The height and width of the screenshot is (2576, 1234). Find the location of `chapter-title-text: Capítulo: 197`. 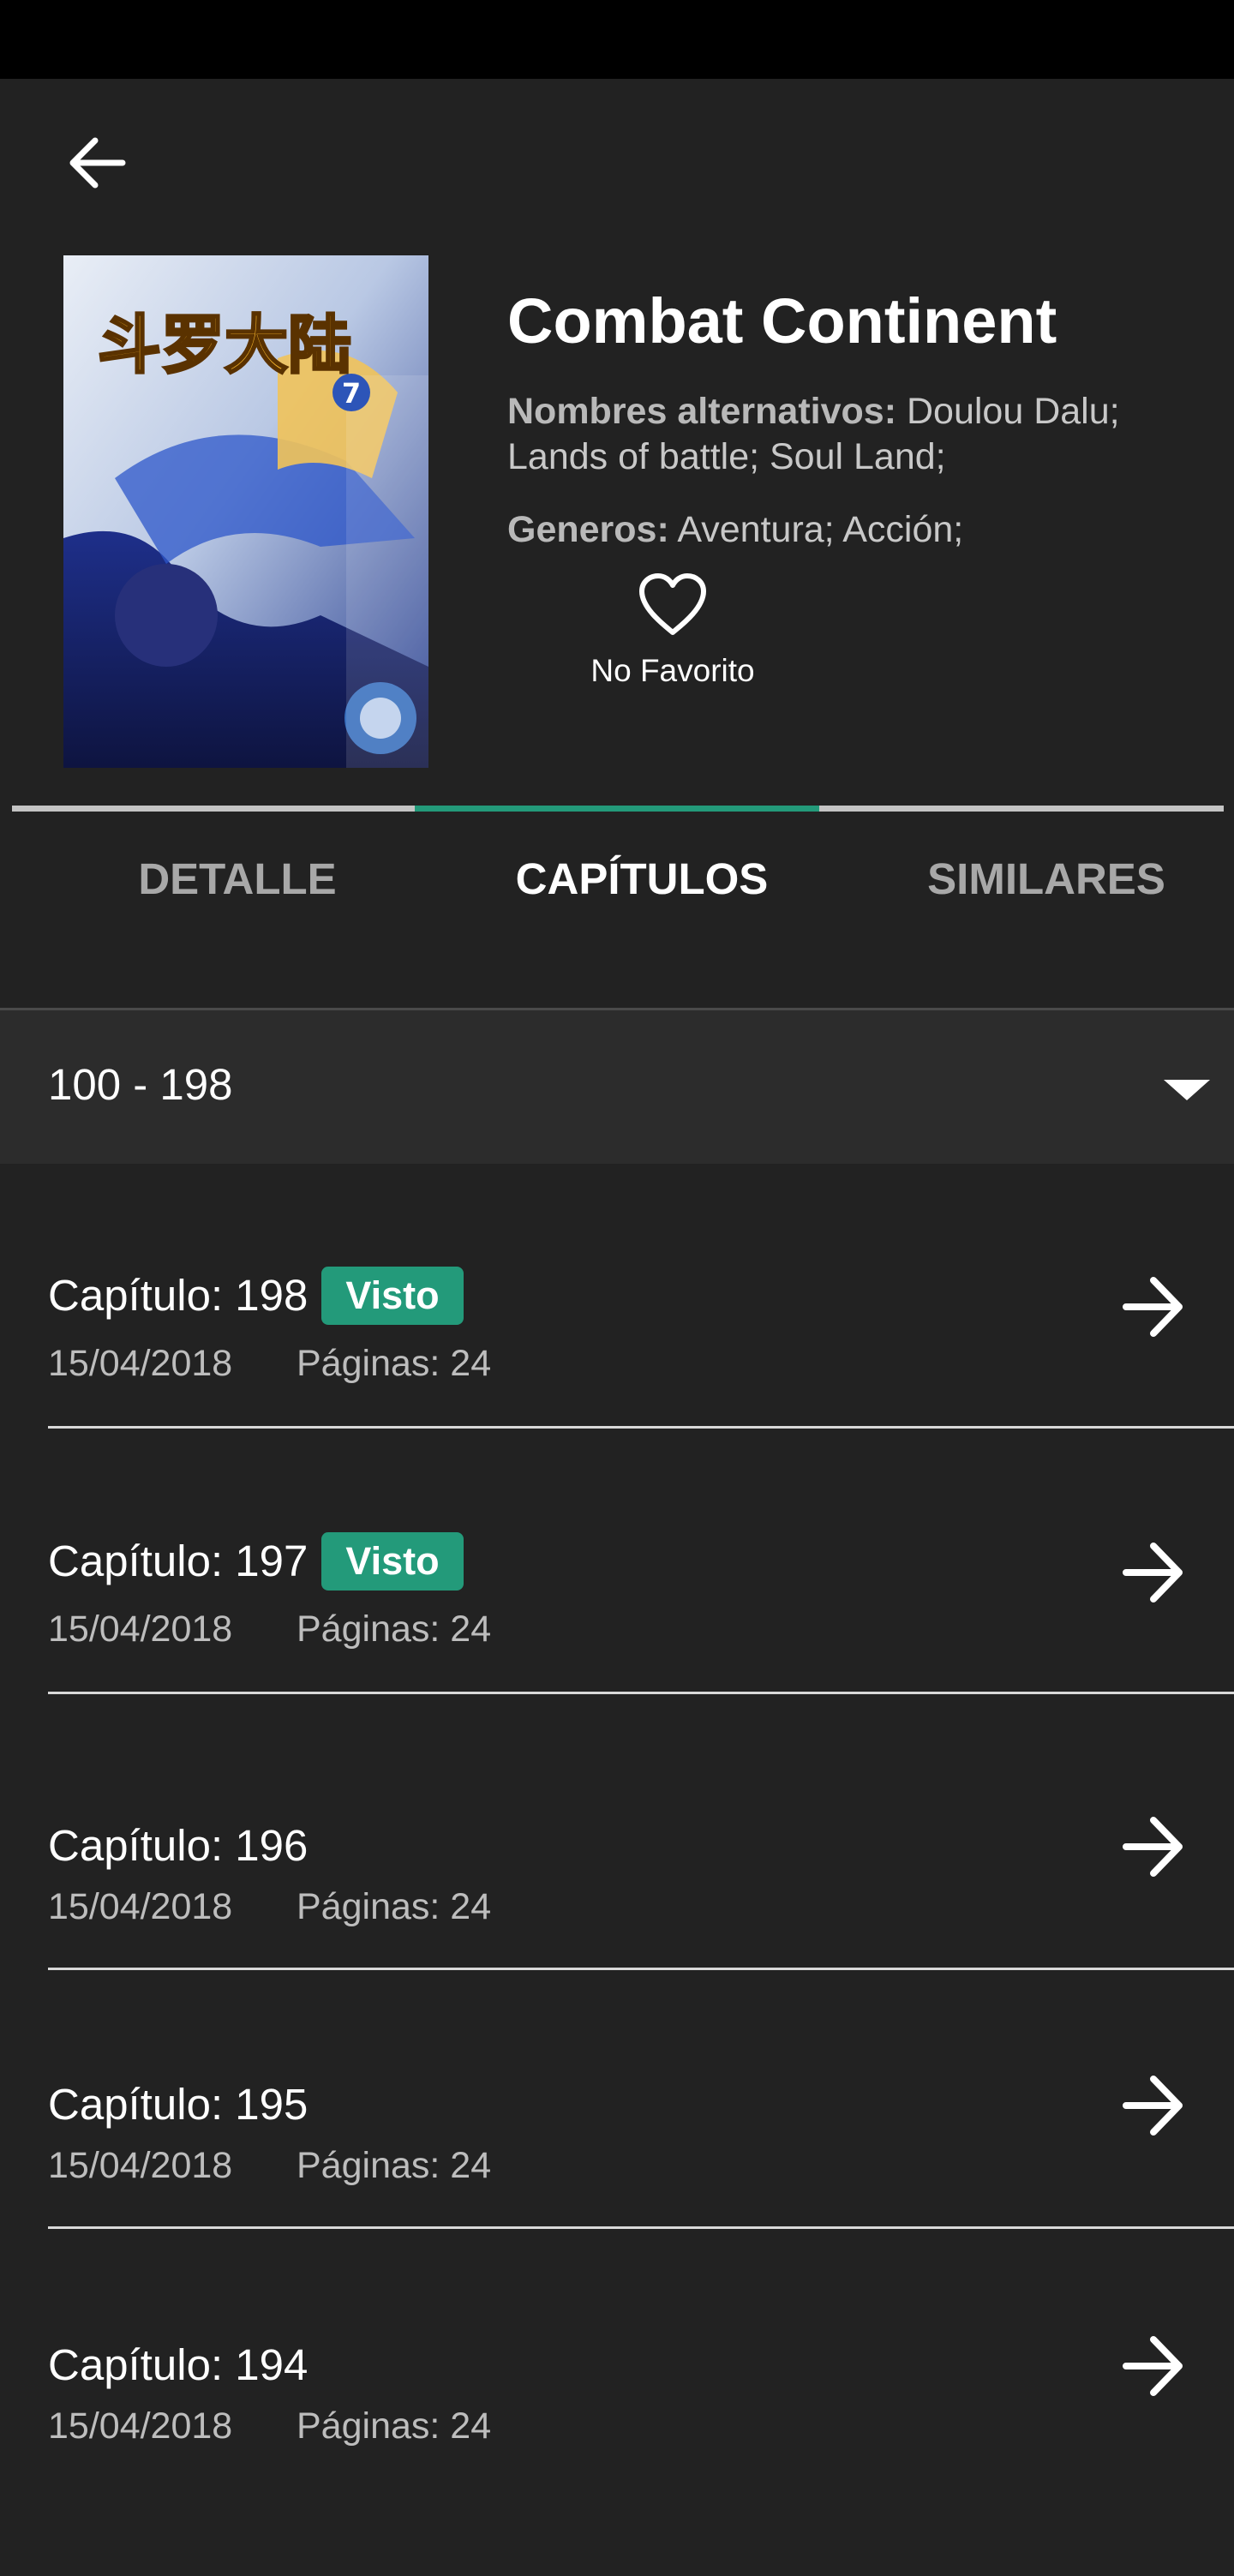

chapter-title-text: Capítulo: 197 is located at coordinates (178, 1561).